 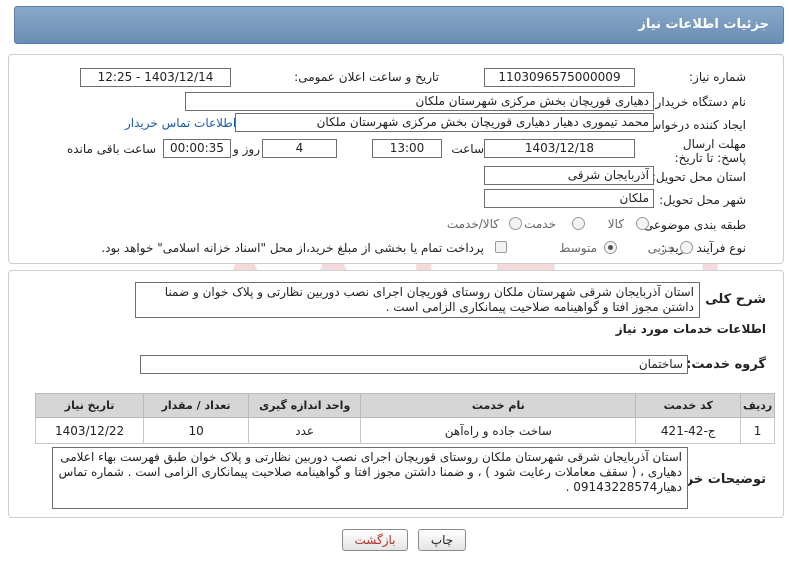 What do you see at coordinates (686, 247) in the screenshot?
I see `process-minor-radio` at bounding box center [686, 247].